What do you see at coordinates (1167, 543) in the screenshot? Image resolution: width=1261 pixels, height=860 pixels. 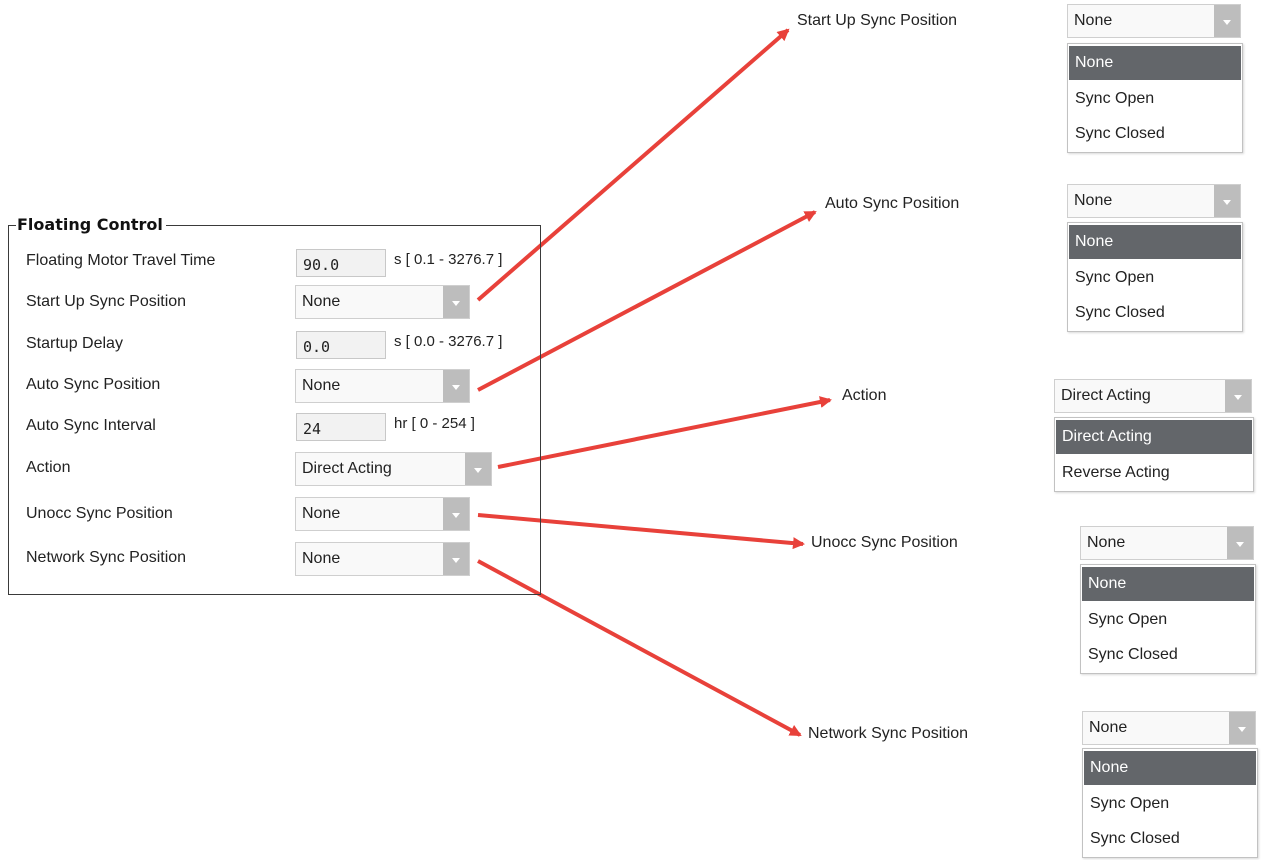 I see `callout-unocc-sync-select: None` at bounding box center [1167, 543].